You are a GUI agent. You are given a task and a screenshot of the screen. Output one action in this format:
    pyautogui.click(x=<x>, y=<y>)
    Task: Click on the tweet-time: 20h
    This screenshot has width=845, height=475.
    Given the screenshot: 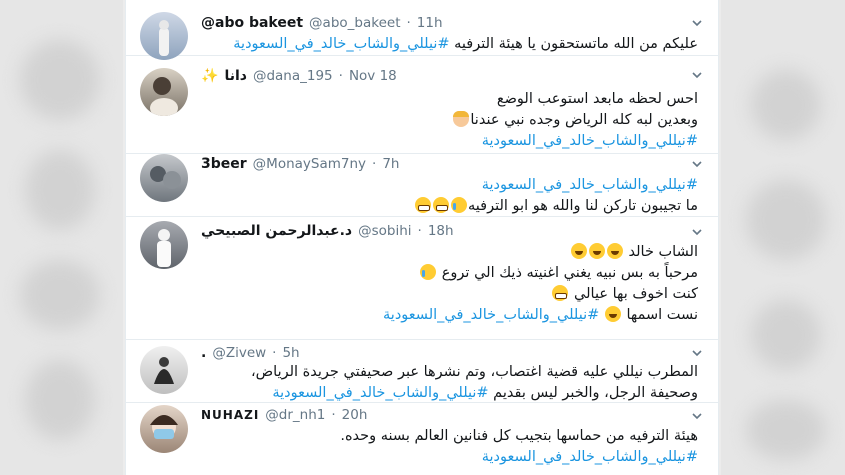 What is the action you would take?
    pyautogui.click(x=355, y=415)
    